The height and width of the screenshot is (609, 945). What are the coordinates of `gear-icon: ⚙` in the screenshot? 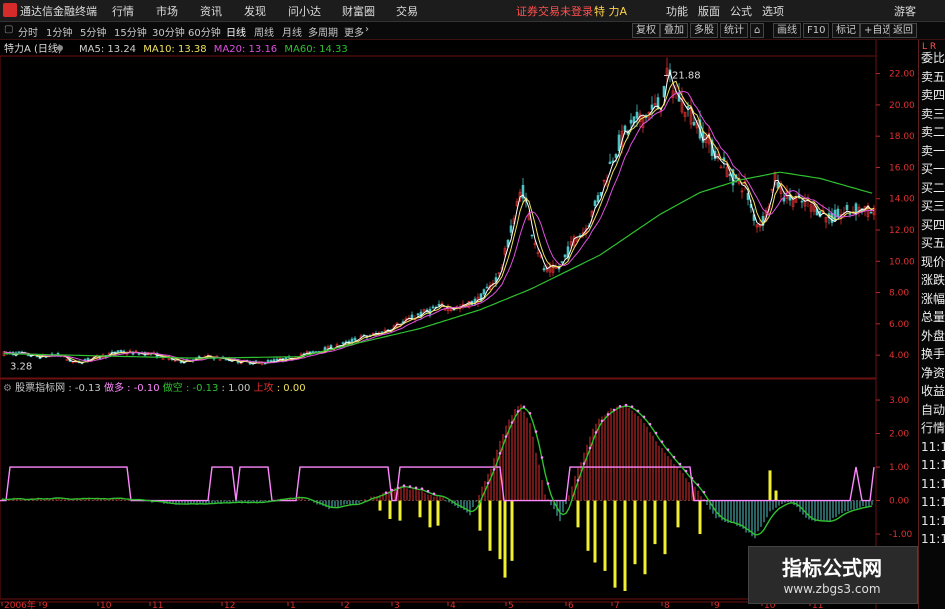 It's located at (7, 388).